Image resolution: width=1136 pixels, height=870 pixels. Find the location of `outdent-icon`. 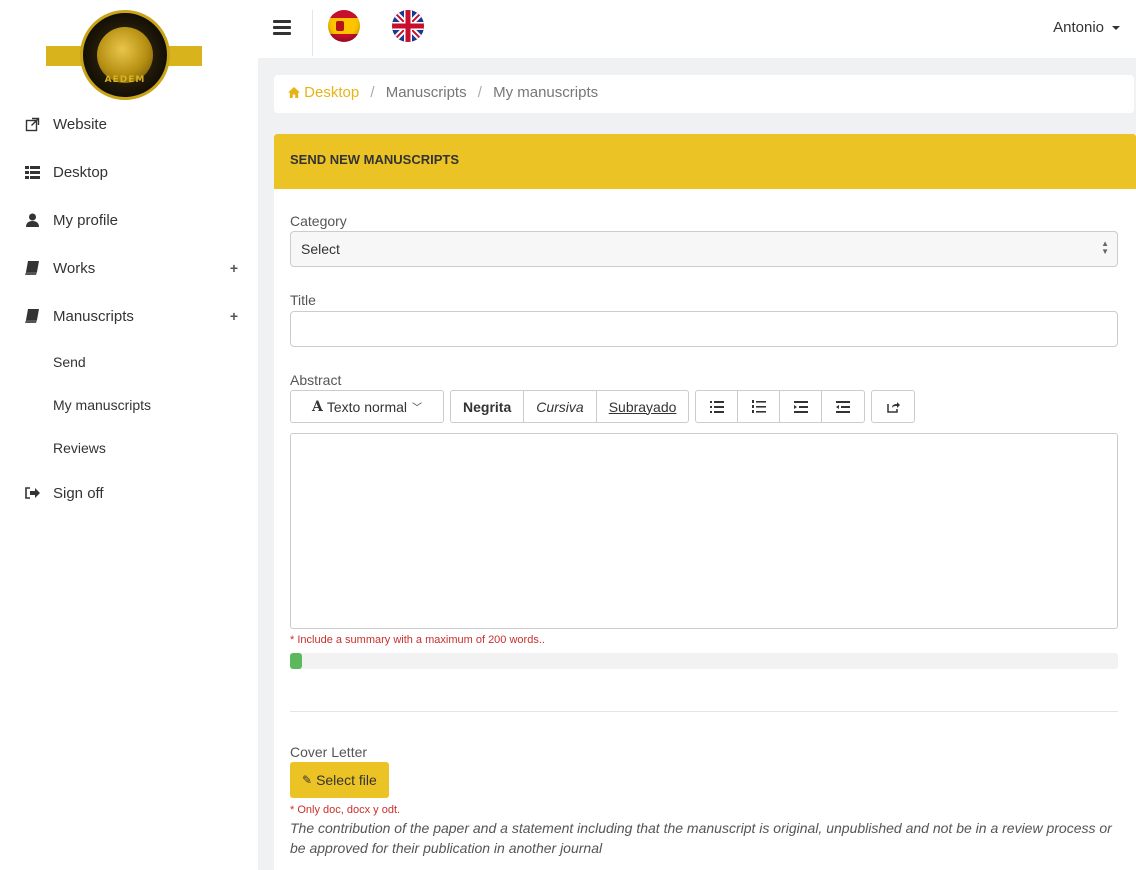

outdent-icon is located at coordinates (843, 406).